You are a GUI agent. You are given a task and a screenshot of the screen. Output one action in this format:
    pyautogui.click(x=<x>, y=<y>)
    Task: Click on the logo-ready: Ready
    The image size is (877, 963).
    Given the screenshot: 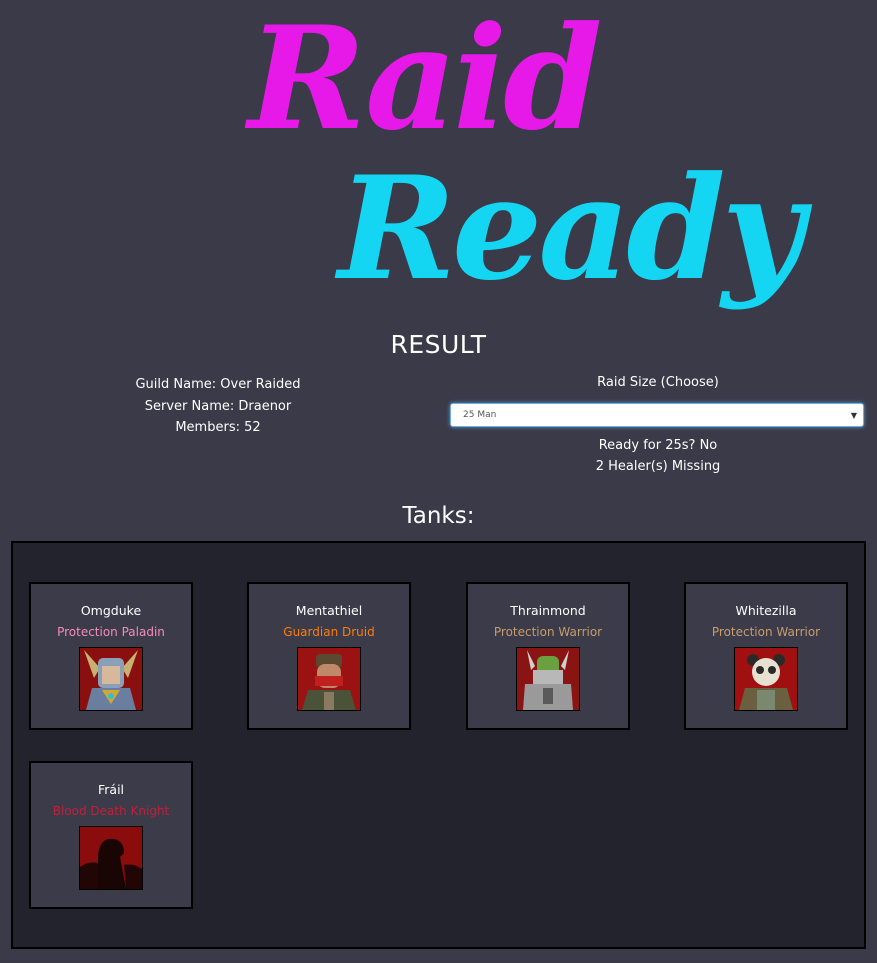 What is the action you would take?
    pyautogui.click(x=571, y=229)
    